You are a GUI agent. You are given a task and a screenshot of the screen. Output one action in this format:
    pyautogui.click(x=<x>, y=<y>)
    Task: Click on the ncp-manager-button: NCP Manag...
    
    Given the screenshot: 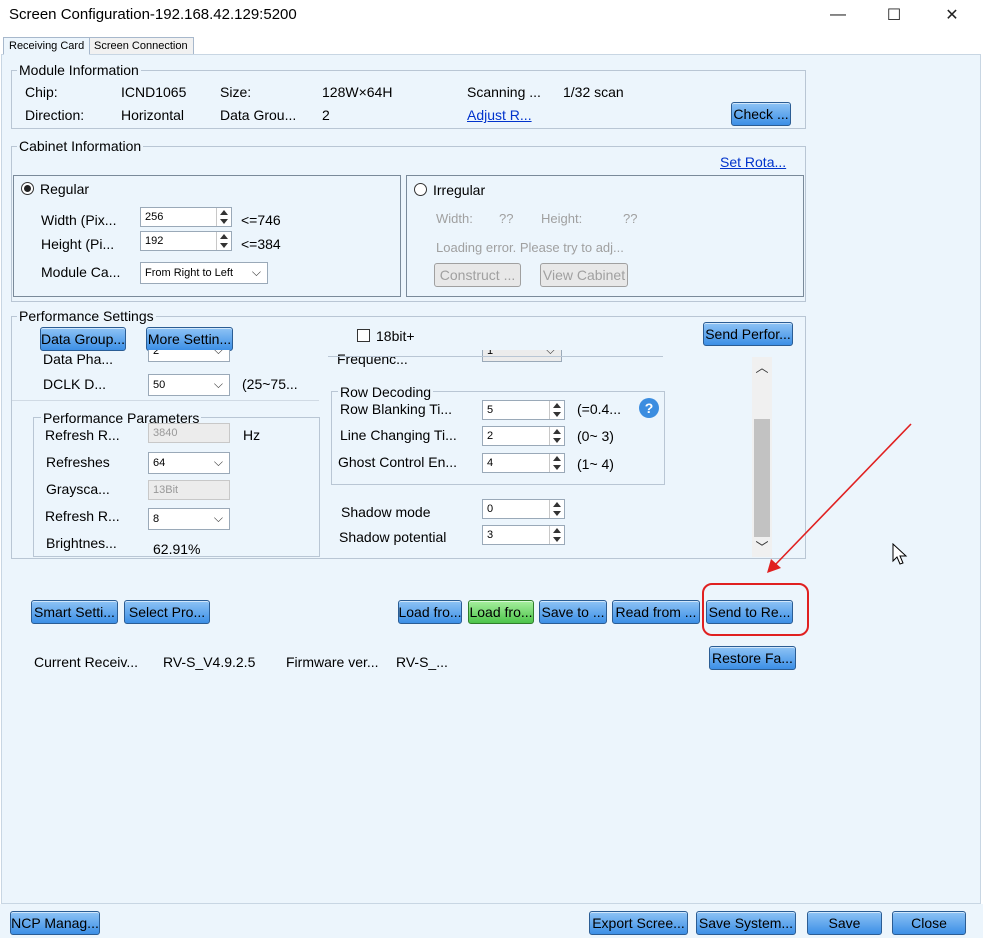 What is the action you would take?
    pyautogui.click(x=55, y=923)
    